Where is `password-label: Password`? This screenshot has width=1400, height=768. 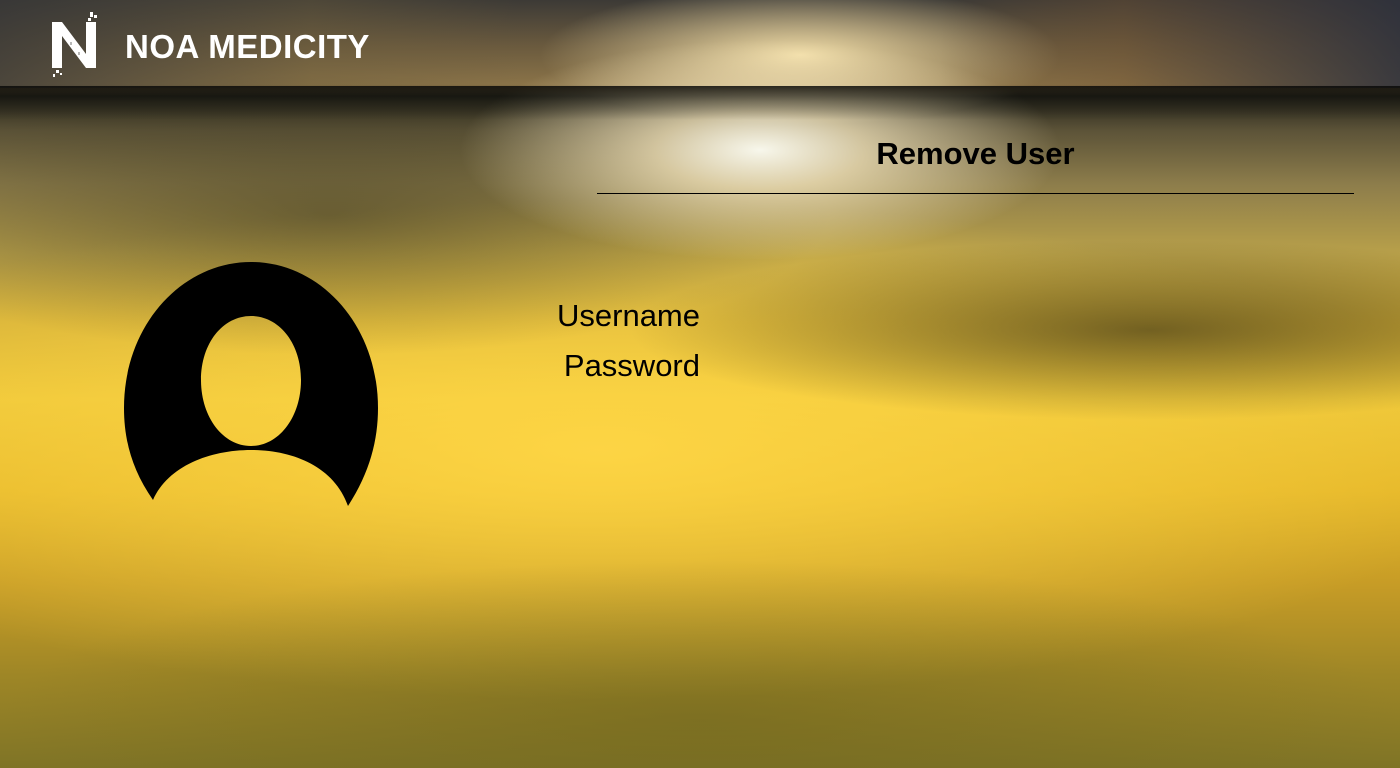
password-label: Password is located at coordinates (631, 365).